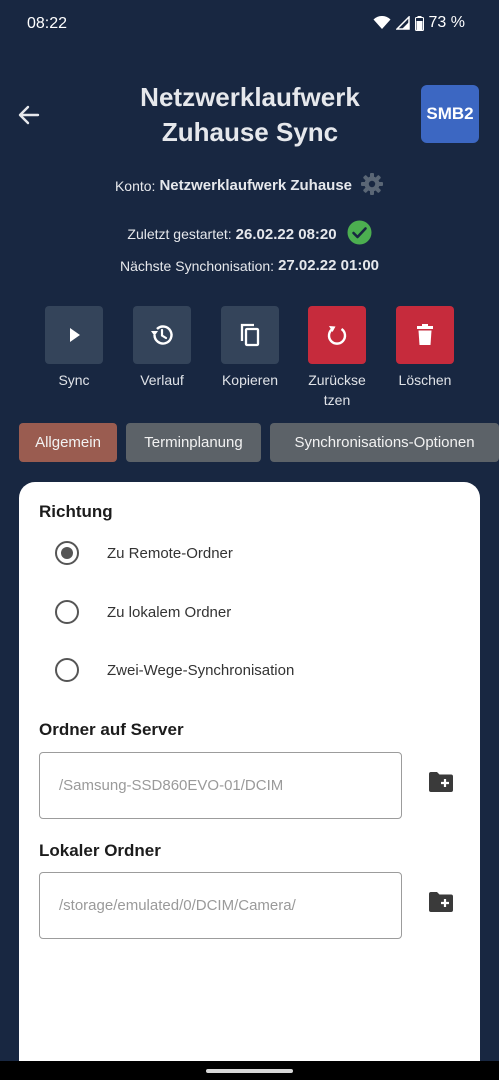 This screenshot has width=499, height=1080. I want to click on reset-button: Zurückse tzen, so click(337, 358).